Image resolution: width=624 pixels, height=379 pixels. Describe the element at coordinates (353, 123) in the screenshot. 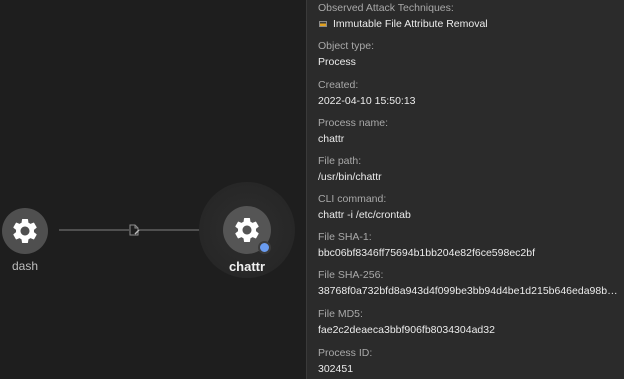

I see `field-label: Process name:` at that location.